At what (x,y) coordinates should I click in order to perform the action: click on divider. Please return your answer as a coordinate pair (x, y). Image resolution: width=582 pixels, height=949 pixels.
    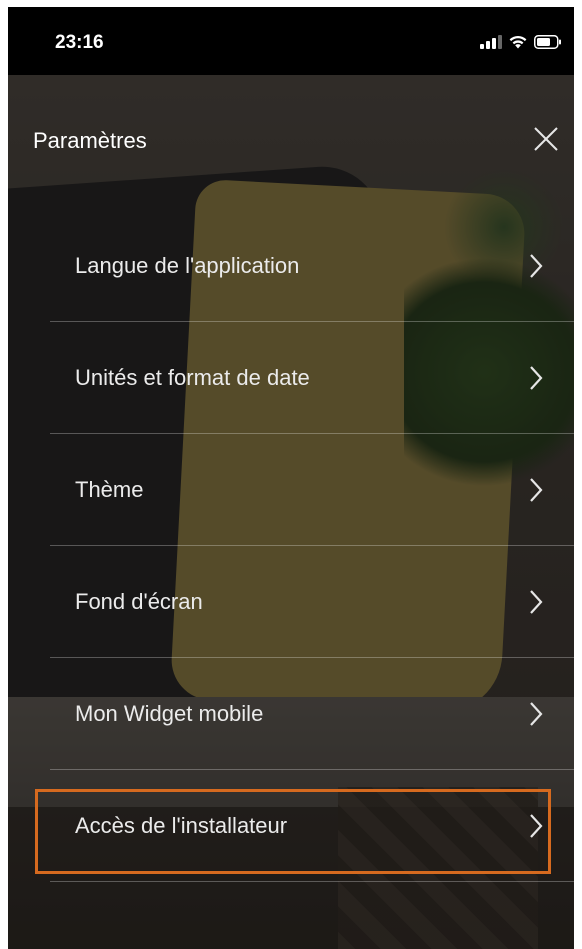
    Looking at the image, I should click on (312, 881).